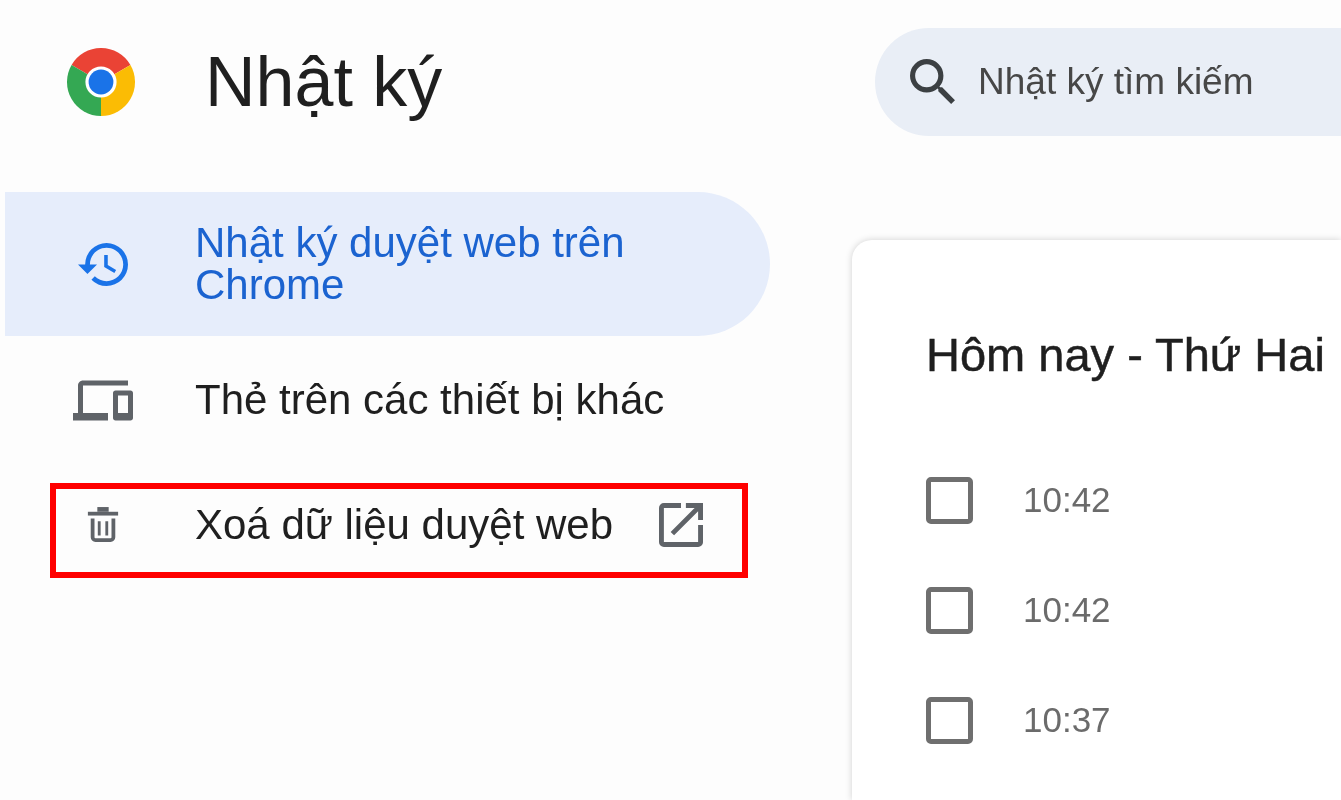  I want to click on app-logo-icon, so click(101, 82).